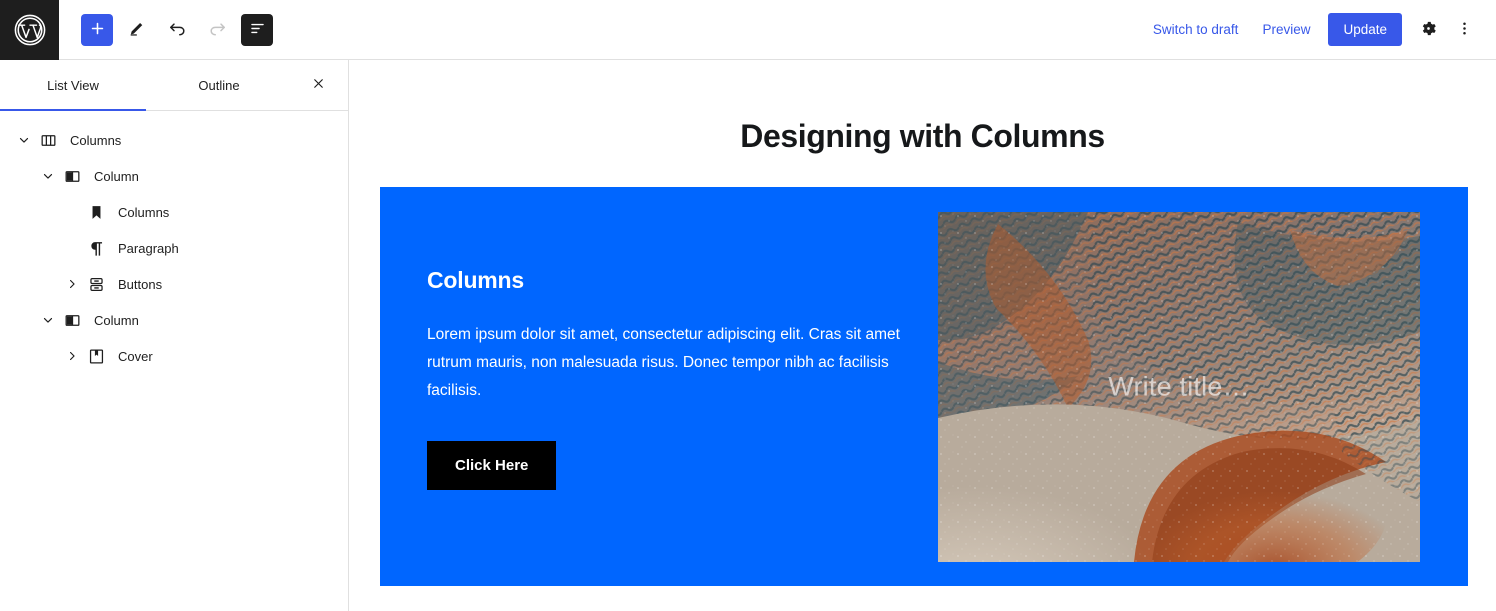 This screenshot has height=611, width=1496. What do you see at coordinates (748, 30) in the screenshot?
I see `editor-top-bar: Switch to draft Preview Update` at bounding box center [748, 30].